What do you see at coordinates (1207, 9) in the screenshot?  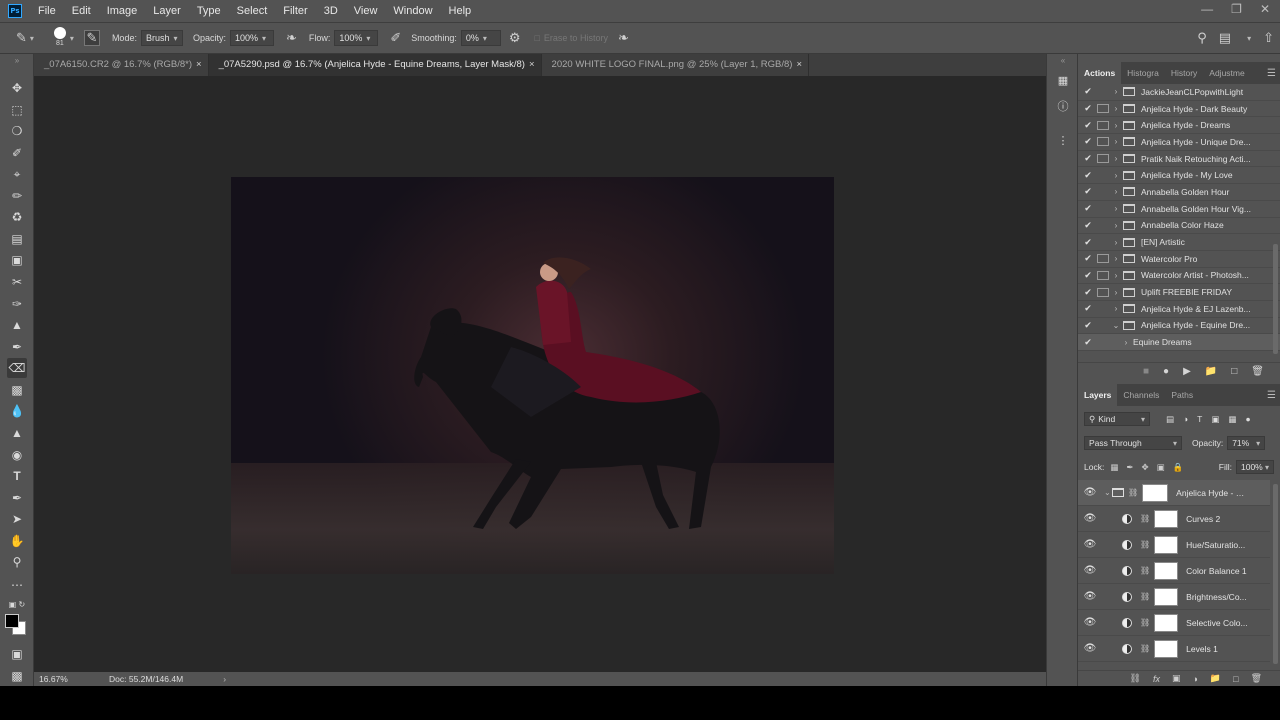 I see `minimize-icon: —` at bounding box center [1207, 9].